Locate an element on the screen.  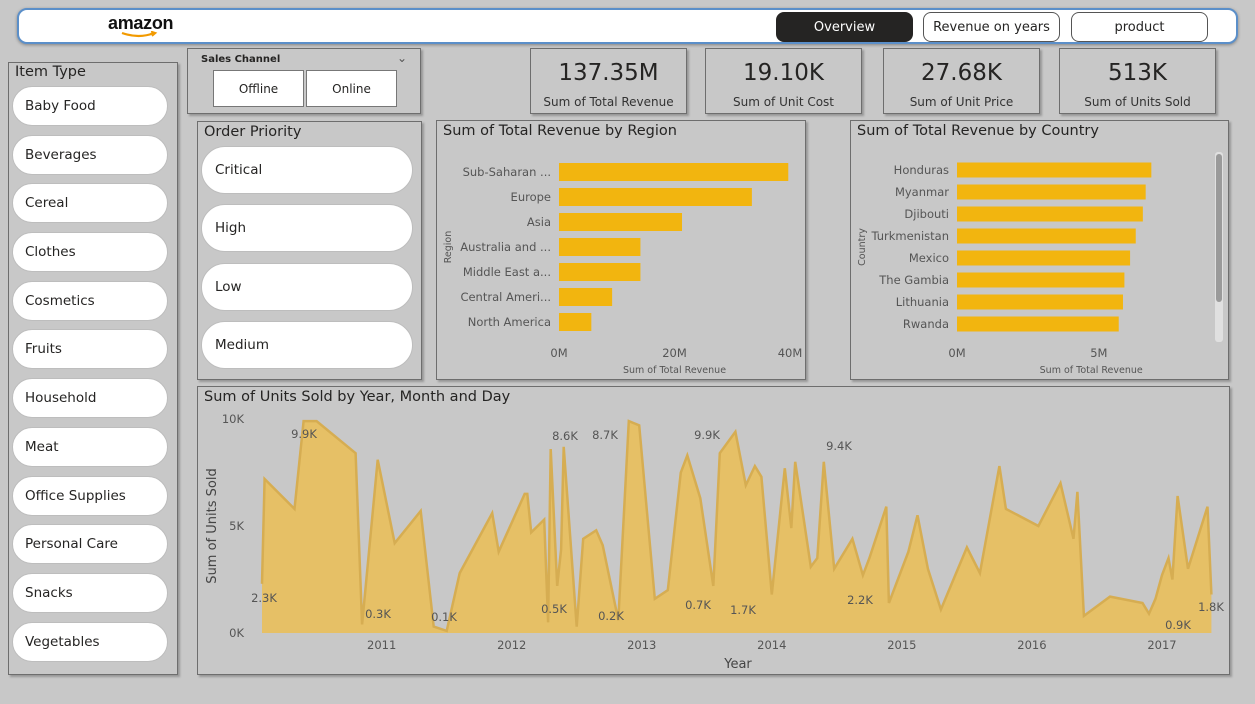
item-type-option: Clothes is located at coordinates (90, 252).